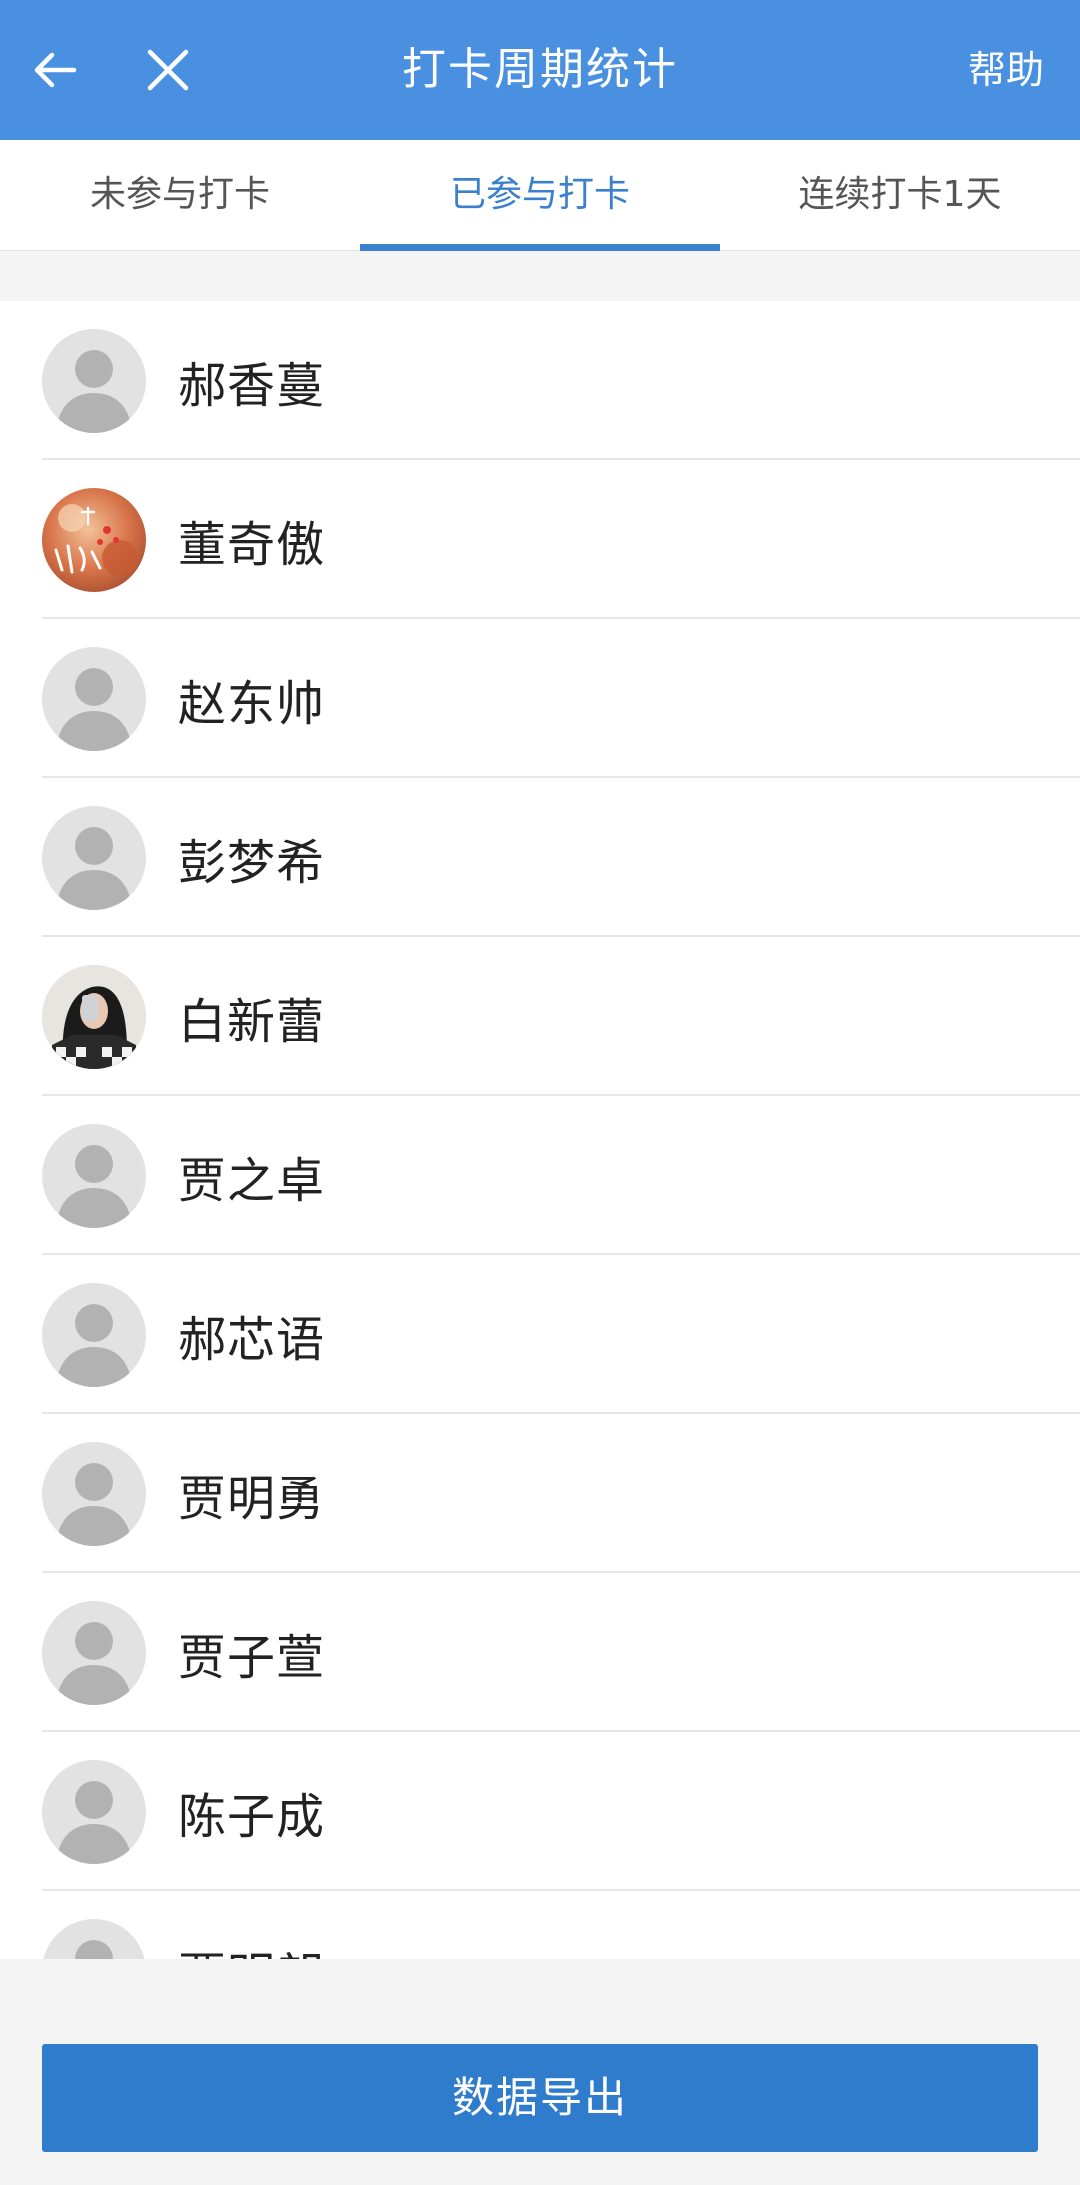  What do you see at coordinates (540, 2098) in the screenshot?
I see `export-data-button: 数据导出` at bounding box center [540, 2098].